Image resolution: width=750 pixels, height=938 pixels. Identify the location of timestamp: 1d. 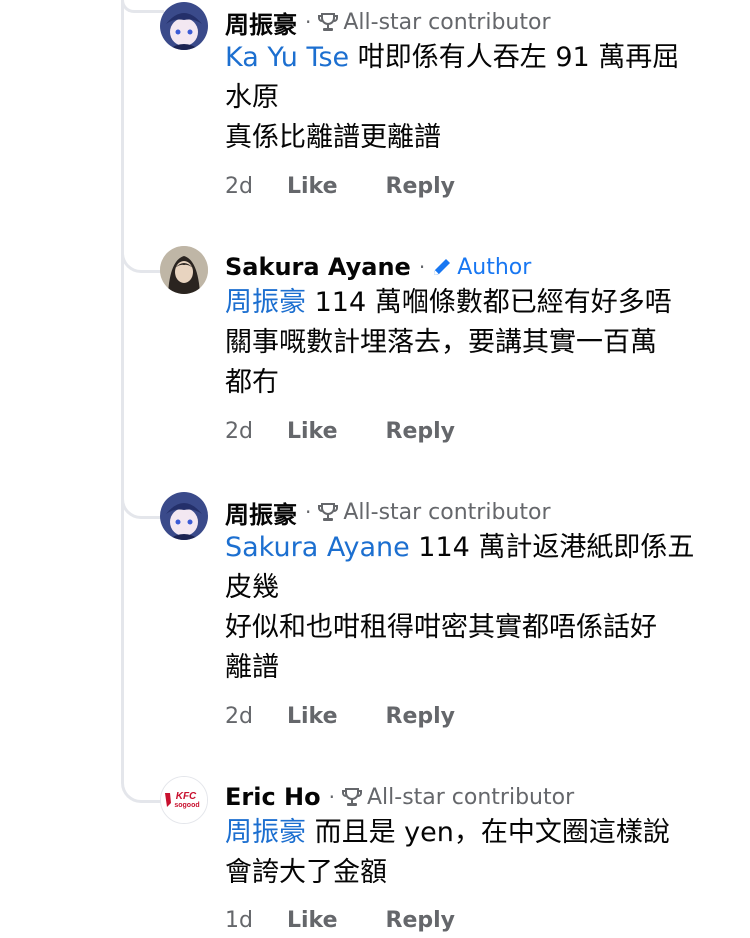
(239, 920).